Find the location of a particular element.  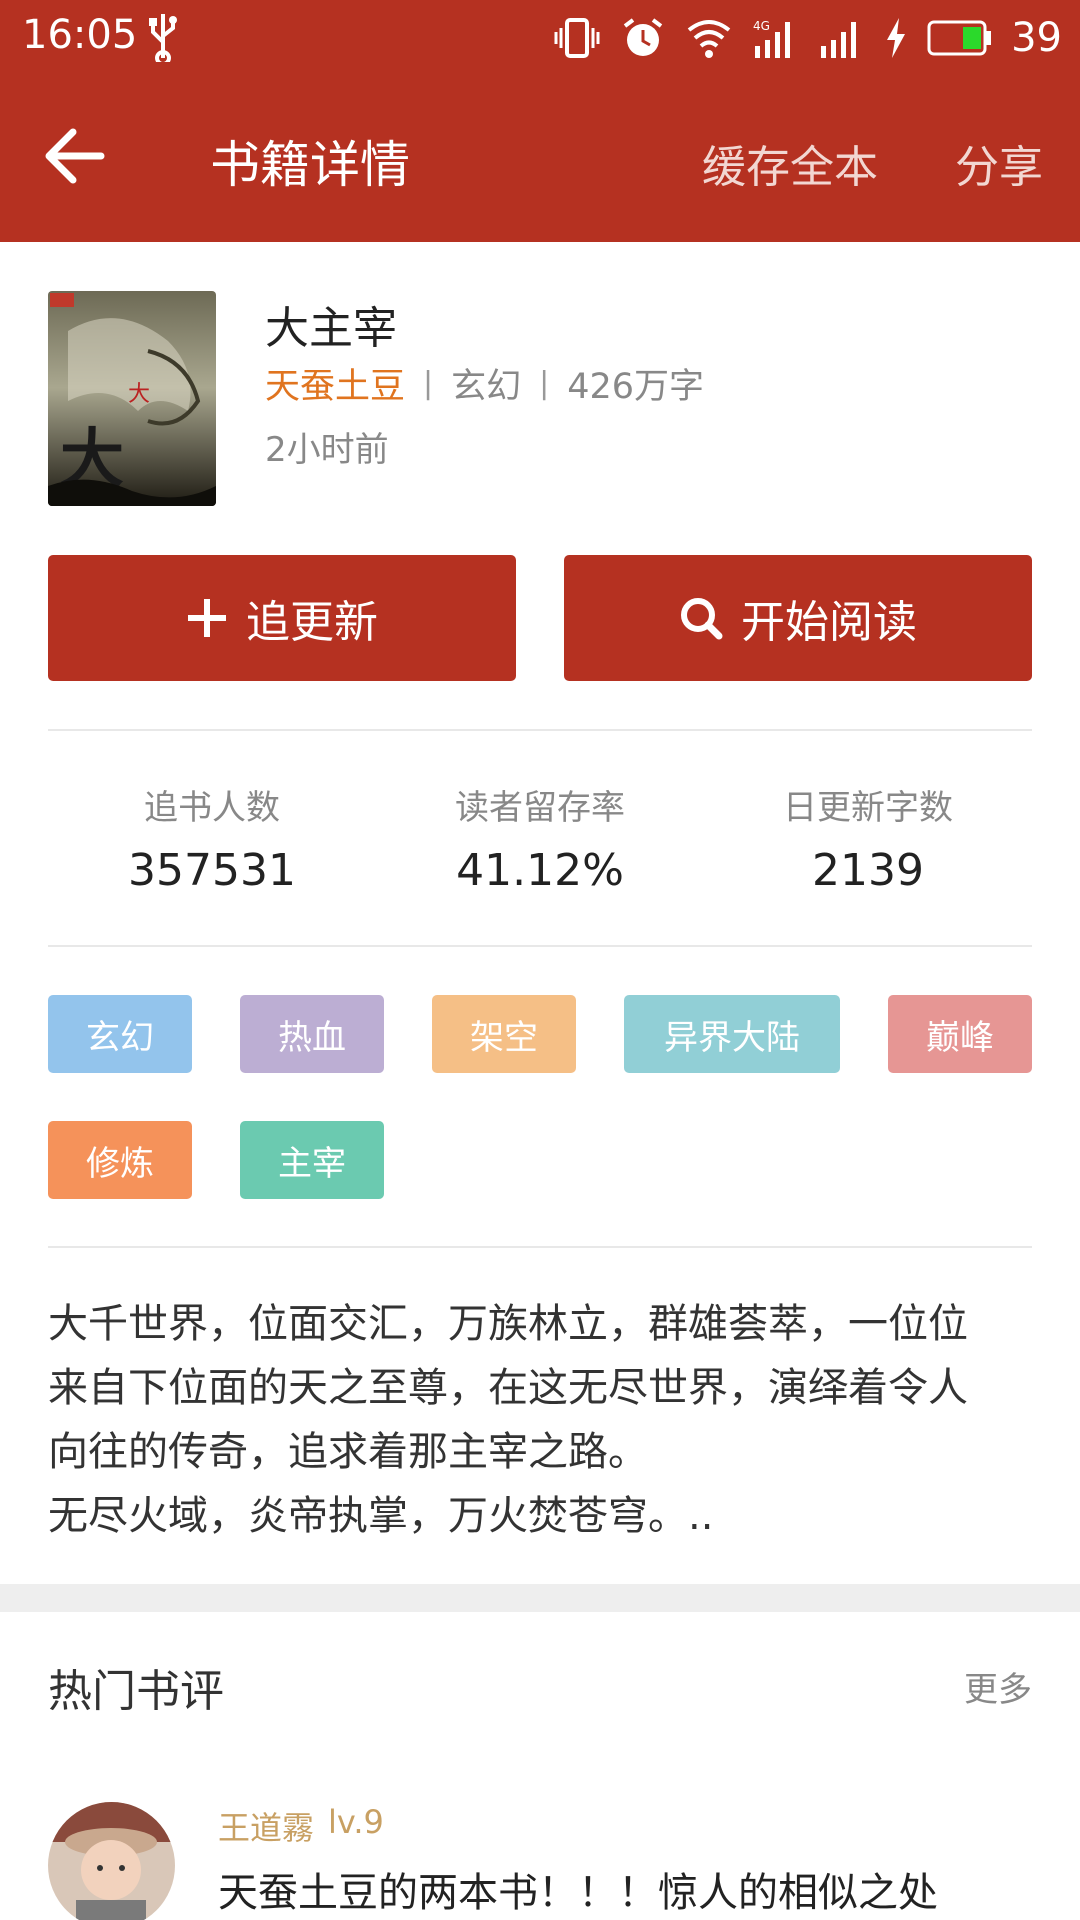

book-cover-image: 大 大 is located at coordinates (132, 398).